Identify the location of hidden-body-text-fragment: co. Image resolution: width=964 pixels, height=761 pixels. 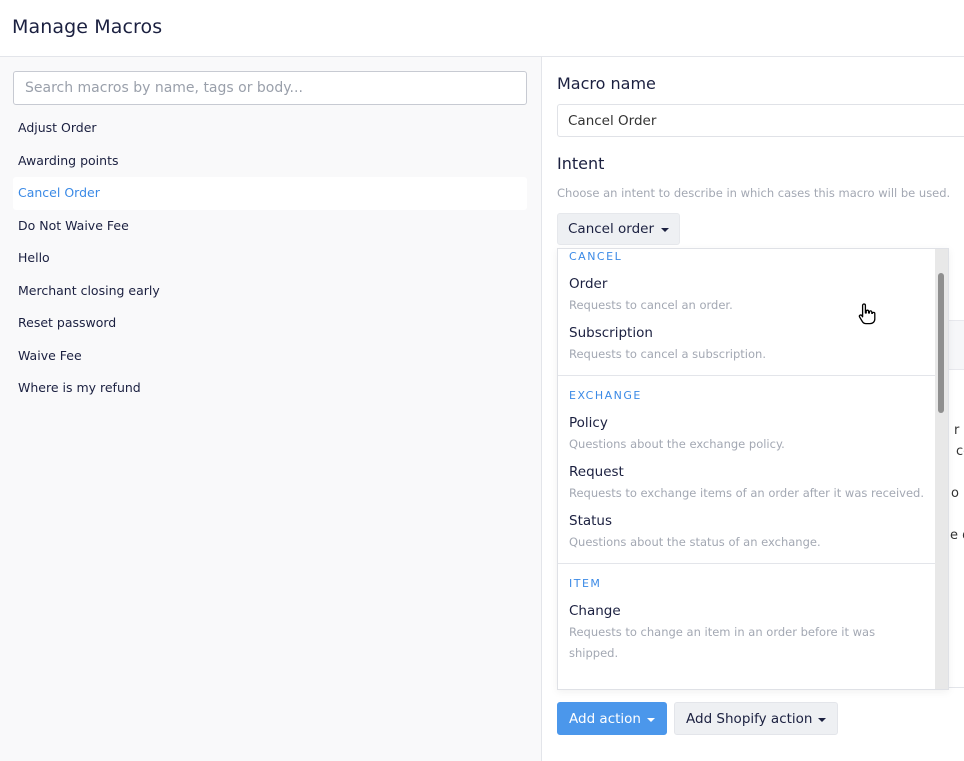
(960, 451).